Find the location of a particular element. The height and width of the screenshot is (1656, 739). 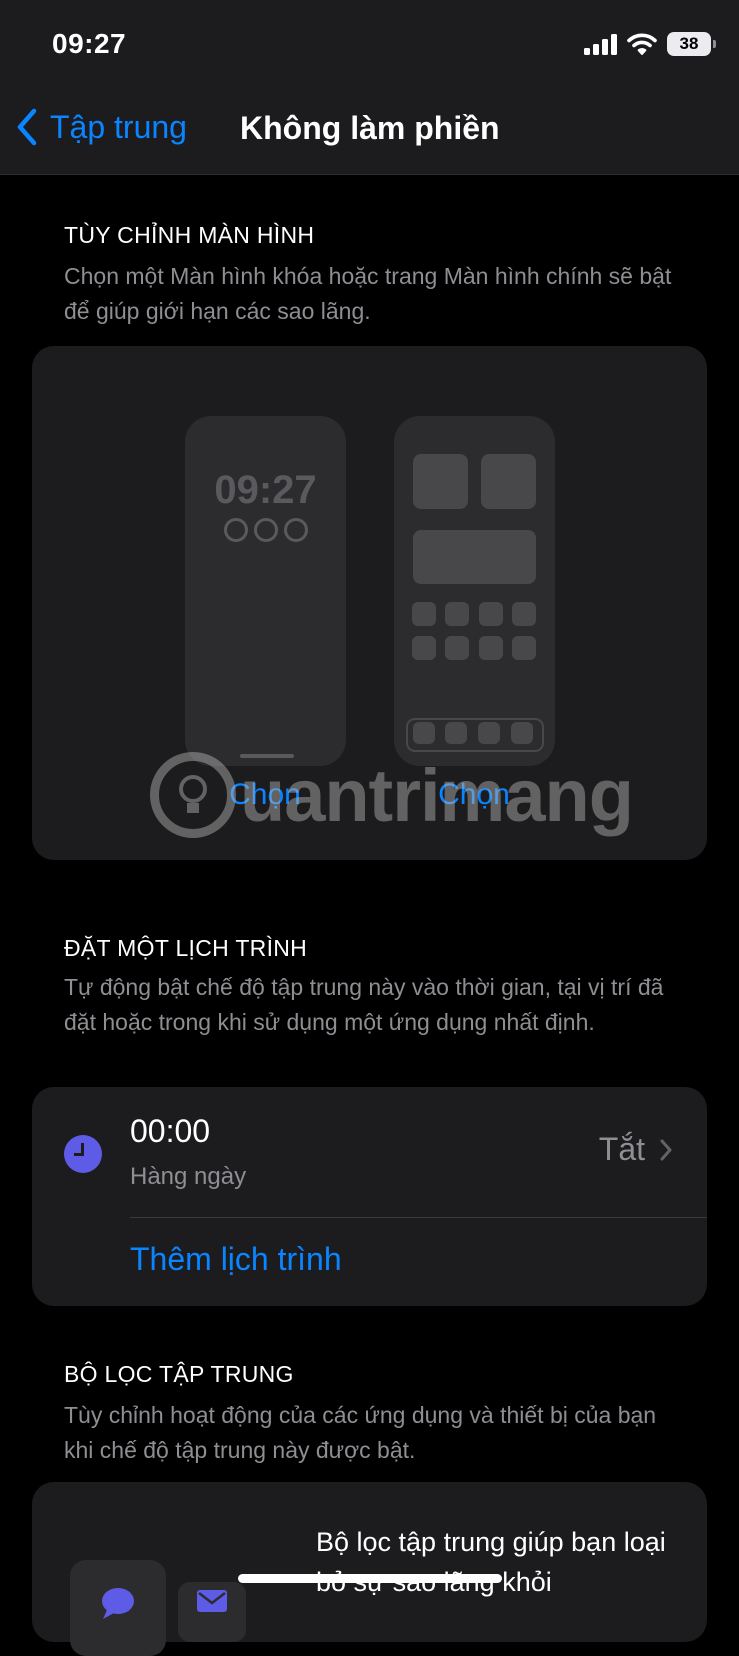

home-screen-preview is located at coordinates (474, 591).